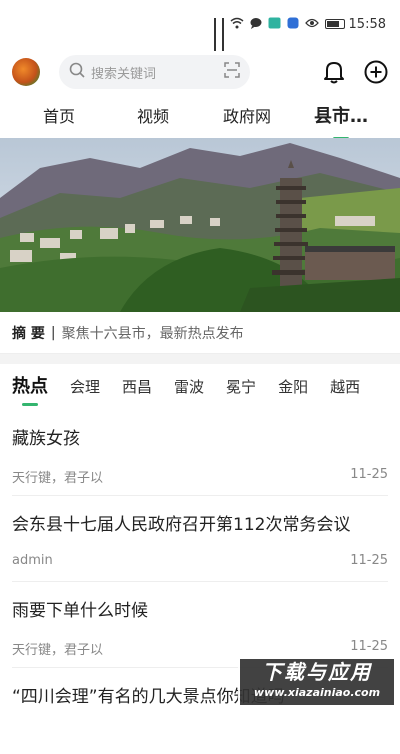 This screenshot has width=400, height=754. I want to click on battery-icon, so click(334, 24).